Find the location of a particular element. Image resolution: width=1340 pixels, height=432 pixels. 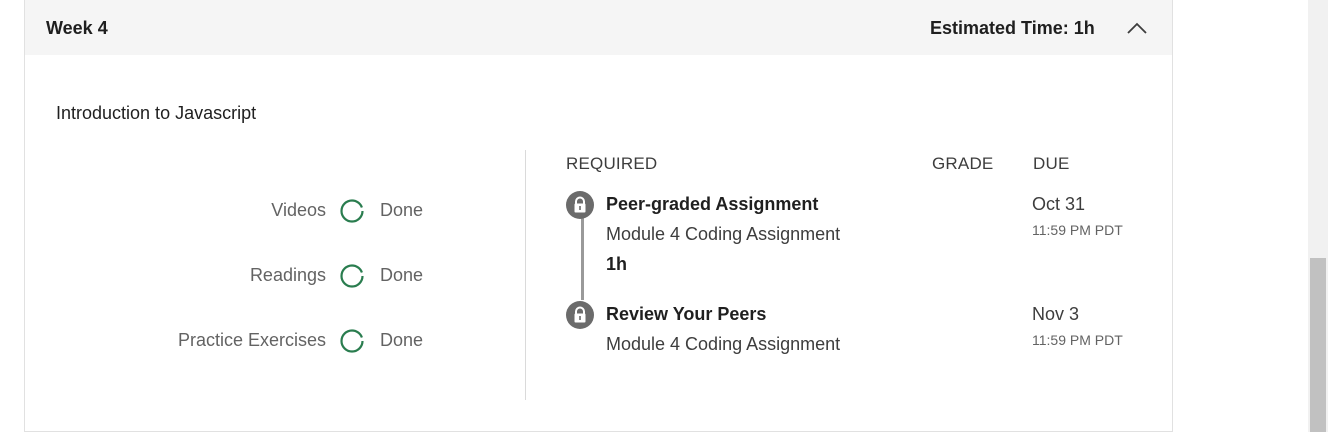

week-title: Week 4 is located at coordinates (77, 28).